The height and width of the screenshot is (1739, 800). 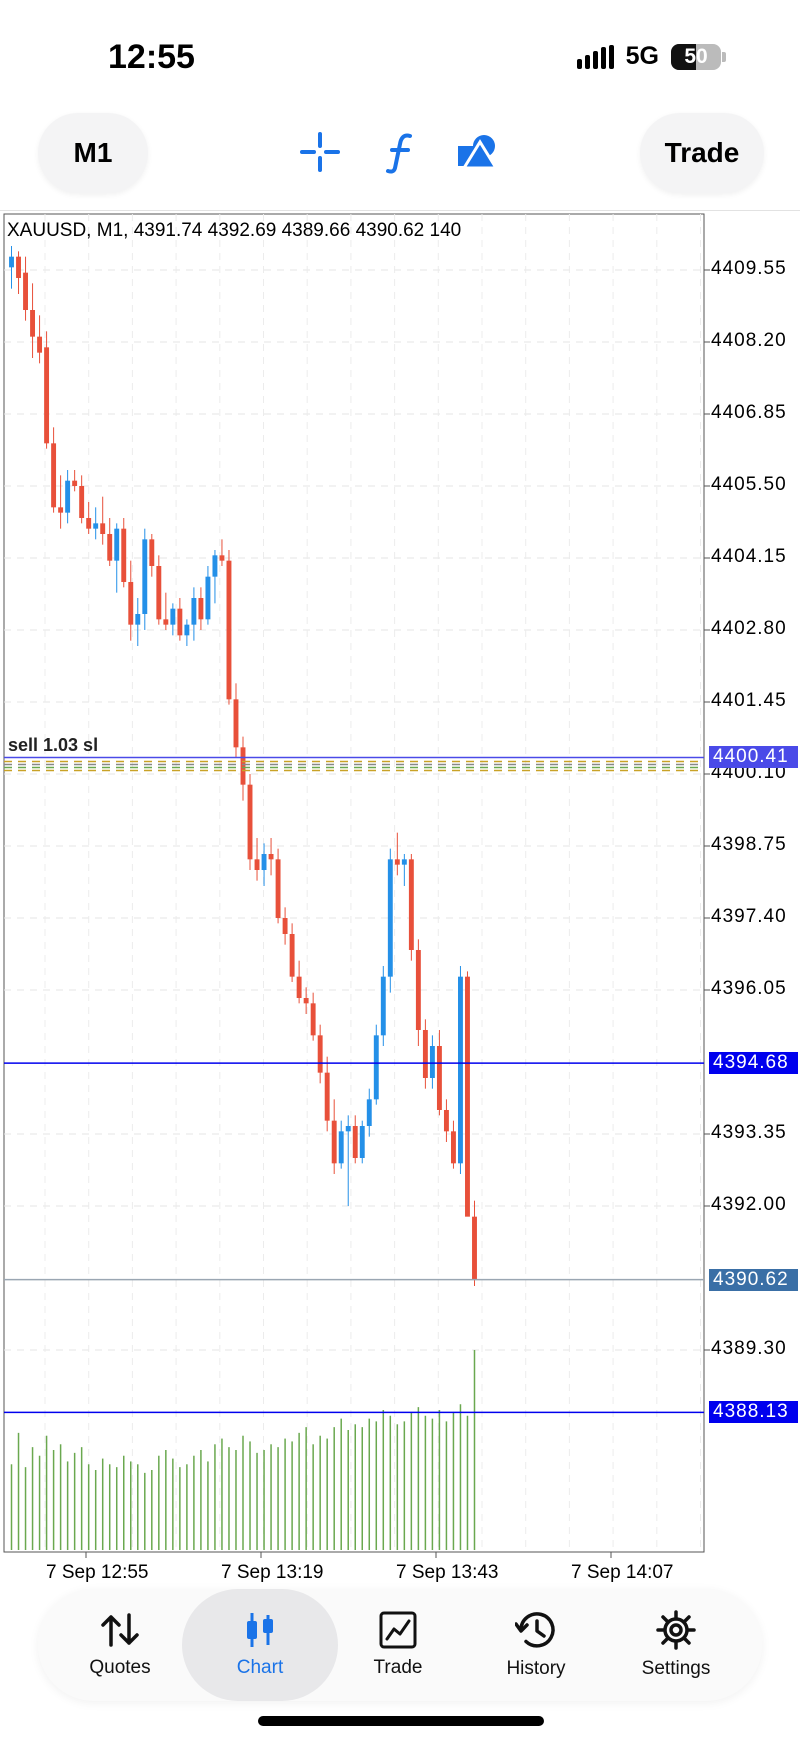 I want to click on level-1-label: 4394.68, so click(x=753, y=1063).